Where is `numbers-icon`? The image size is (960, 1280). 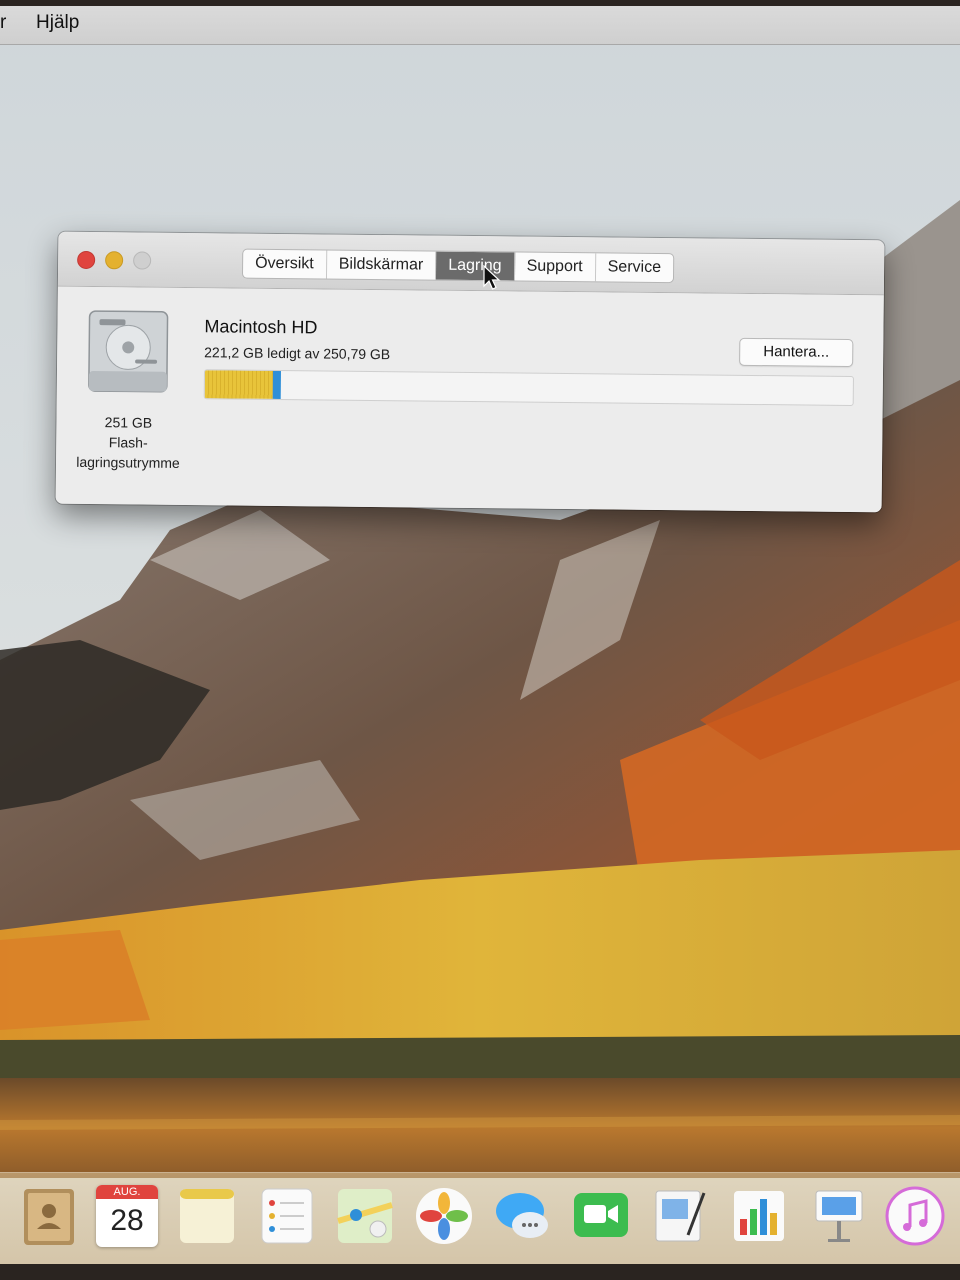
numbers-icon is located at coordinates (759, 1216).